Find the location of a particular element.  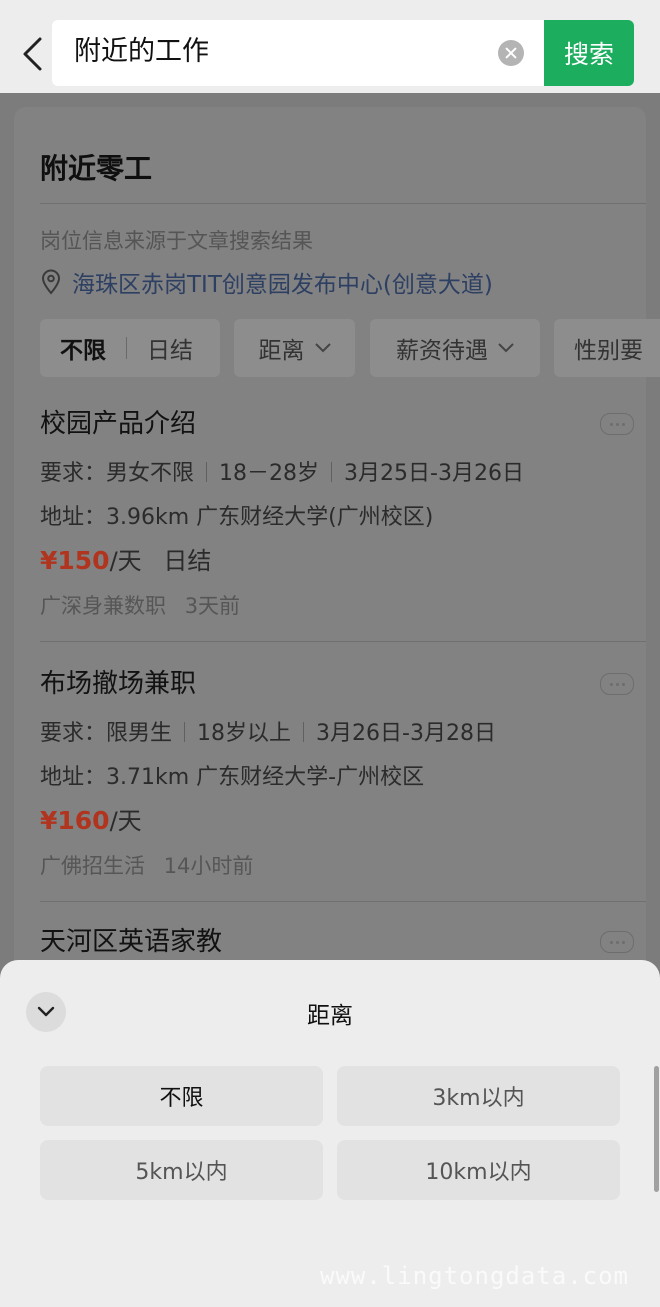

distance-option-5km: 5km以内 is located at coordinates (181, 1170).